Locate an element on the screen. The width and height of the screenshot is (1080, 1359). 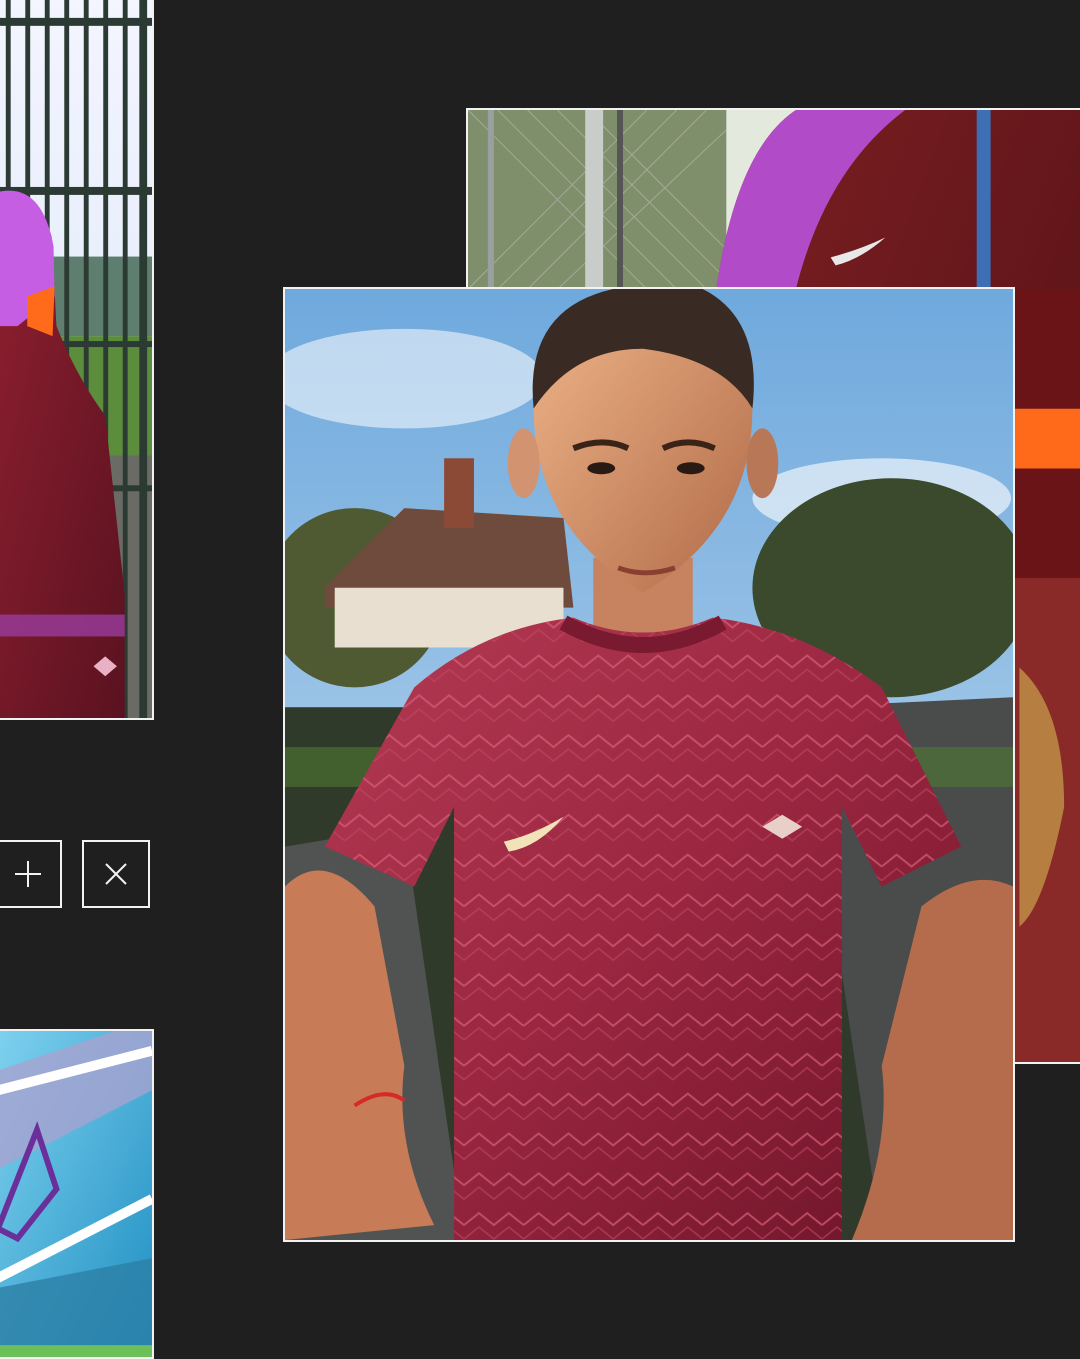
plus-icon is located at coordinates (28, 874).